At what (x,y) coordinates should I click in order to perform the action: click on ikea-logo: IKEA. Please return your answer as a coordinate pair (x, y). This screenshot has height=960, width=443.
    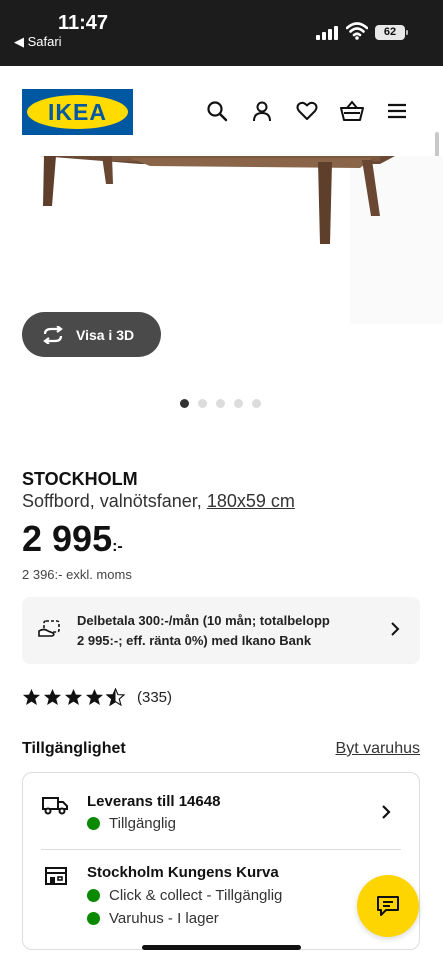
    Looking at the image, I should click on (77, 112).